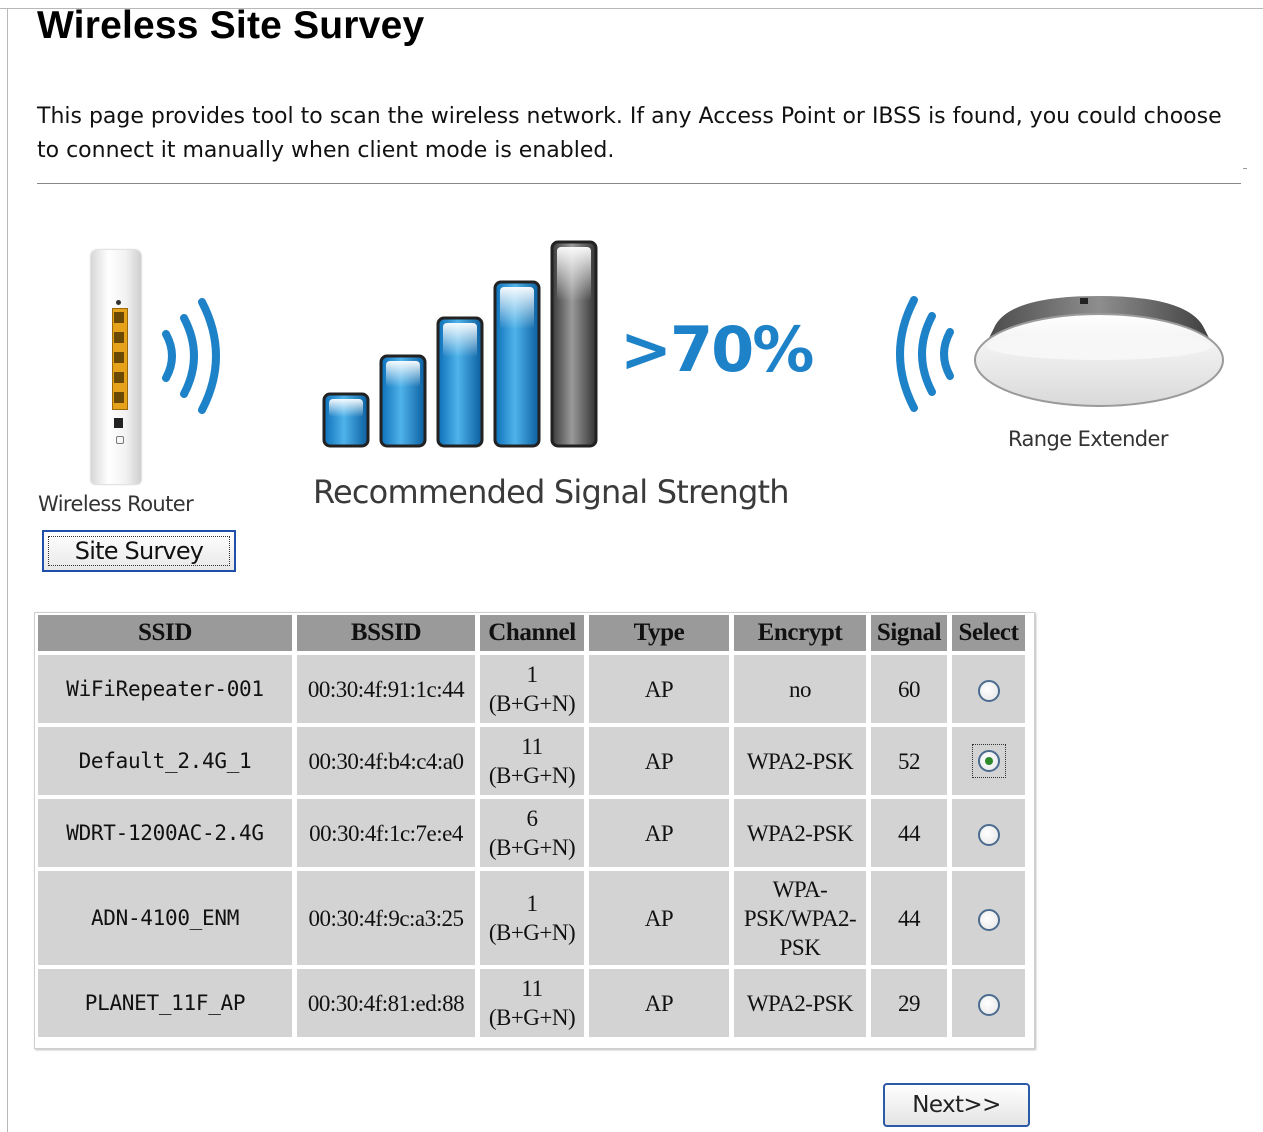 The image size is (1263, 1132). Describe the element at coordinates (800, 947) in the screenshot. I see `encrypt-value: PSK` at that location.